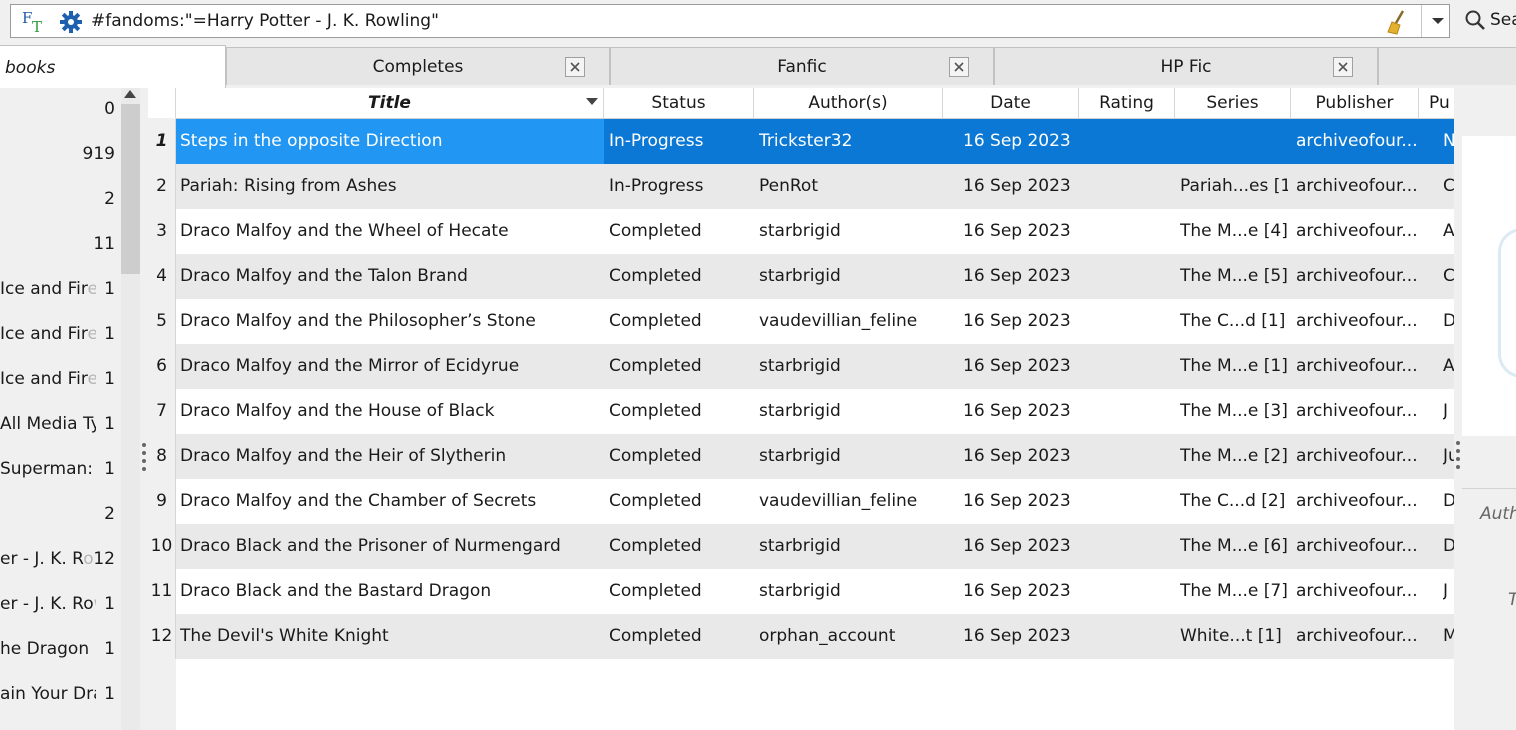  Describe the element at coordinates (162, 546) in the screenshot. I see `row-number: 10` at that location.